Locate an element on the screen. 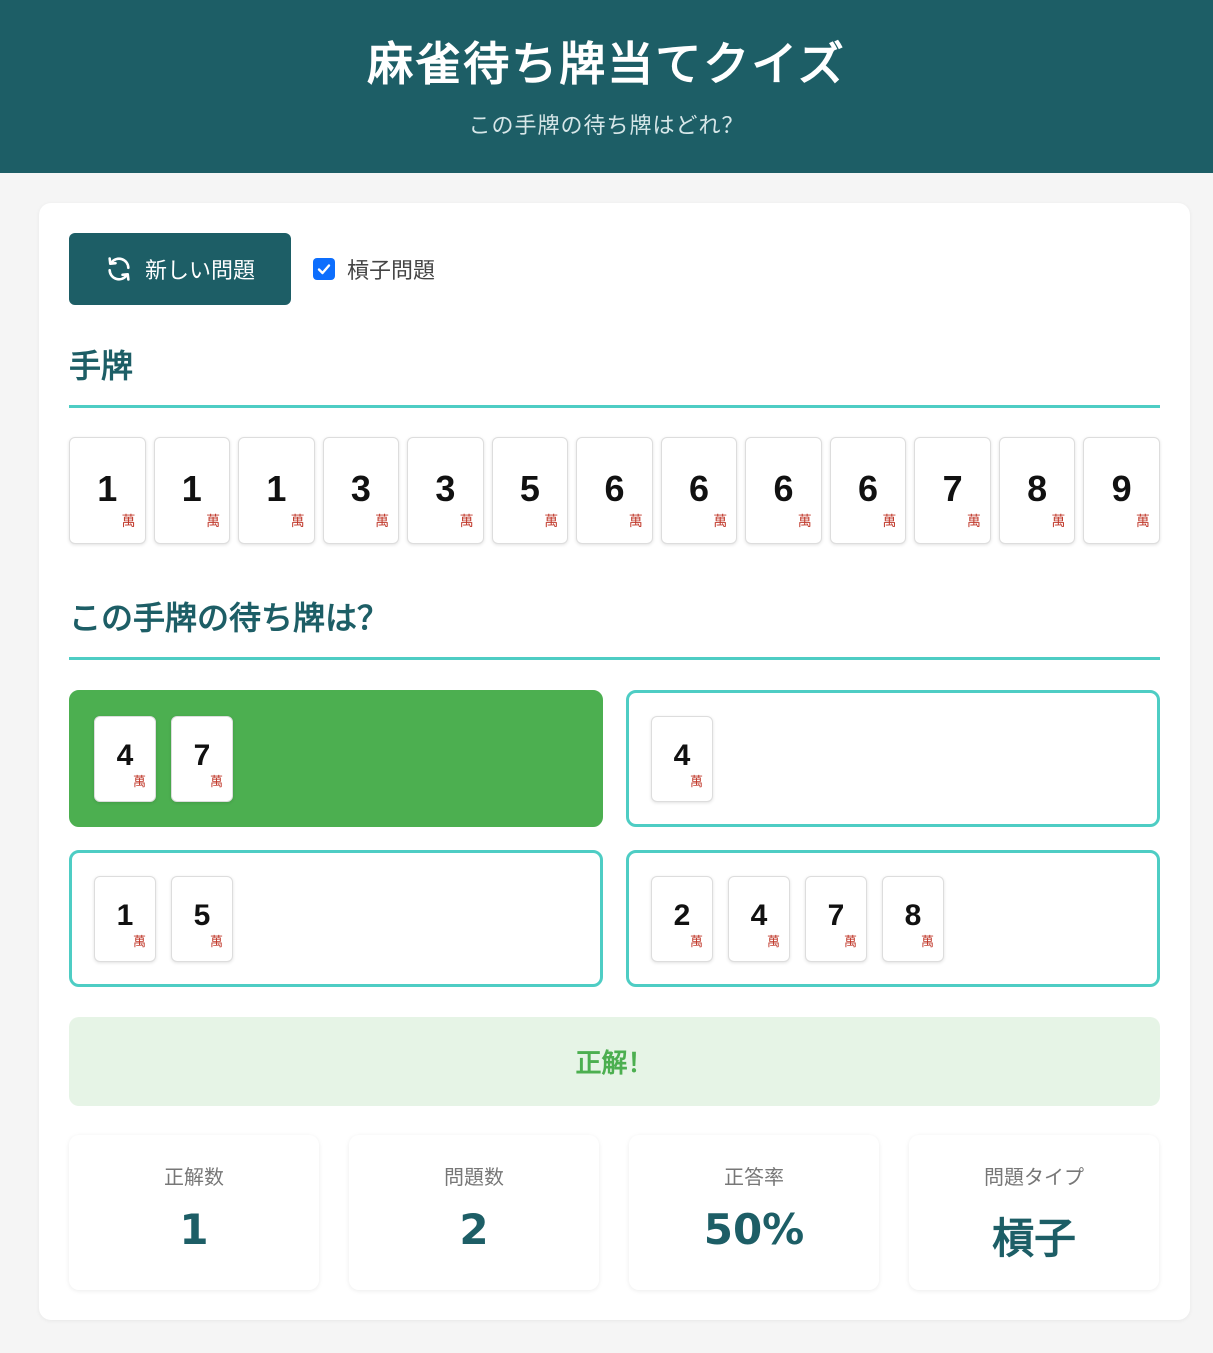 This screenshot has width=1213, height=1353. mahjong-tile: 9萬 is located at coordinates (1121, 490).